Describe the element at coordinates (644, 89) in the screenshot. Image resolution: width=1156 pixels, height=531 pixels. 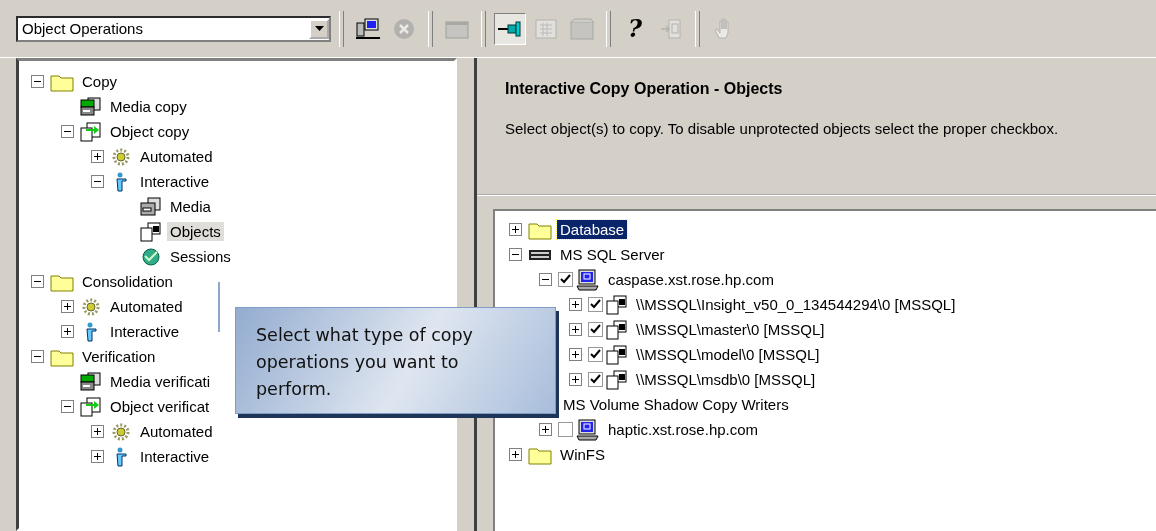
I see `panel-title: Interactive Copy Operation - Objects` at that location.